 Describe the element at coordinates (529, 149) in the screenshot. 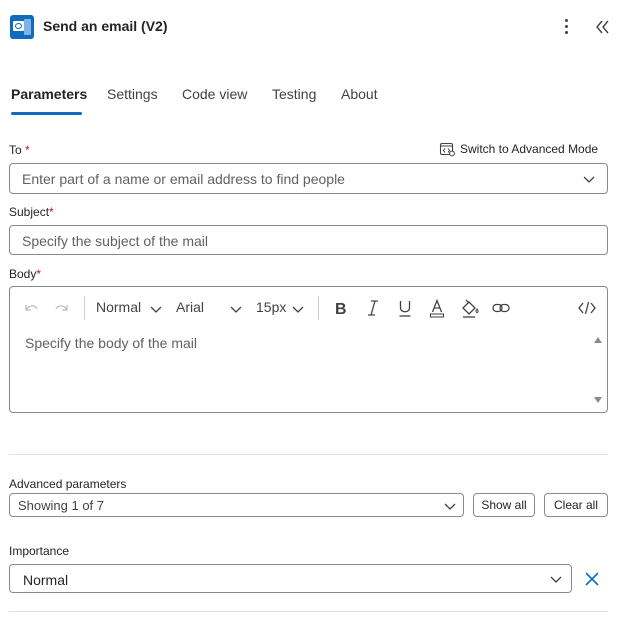

I see `switch-advanced-mode-label: Switch to Advanced Mode` at that location.